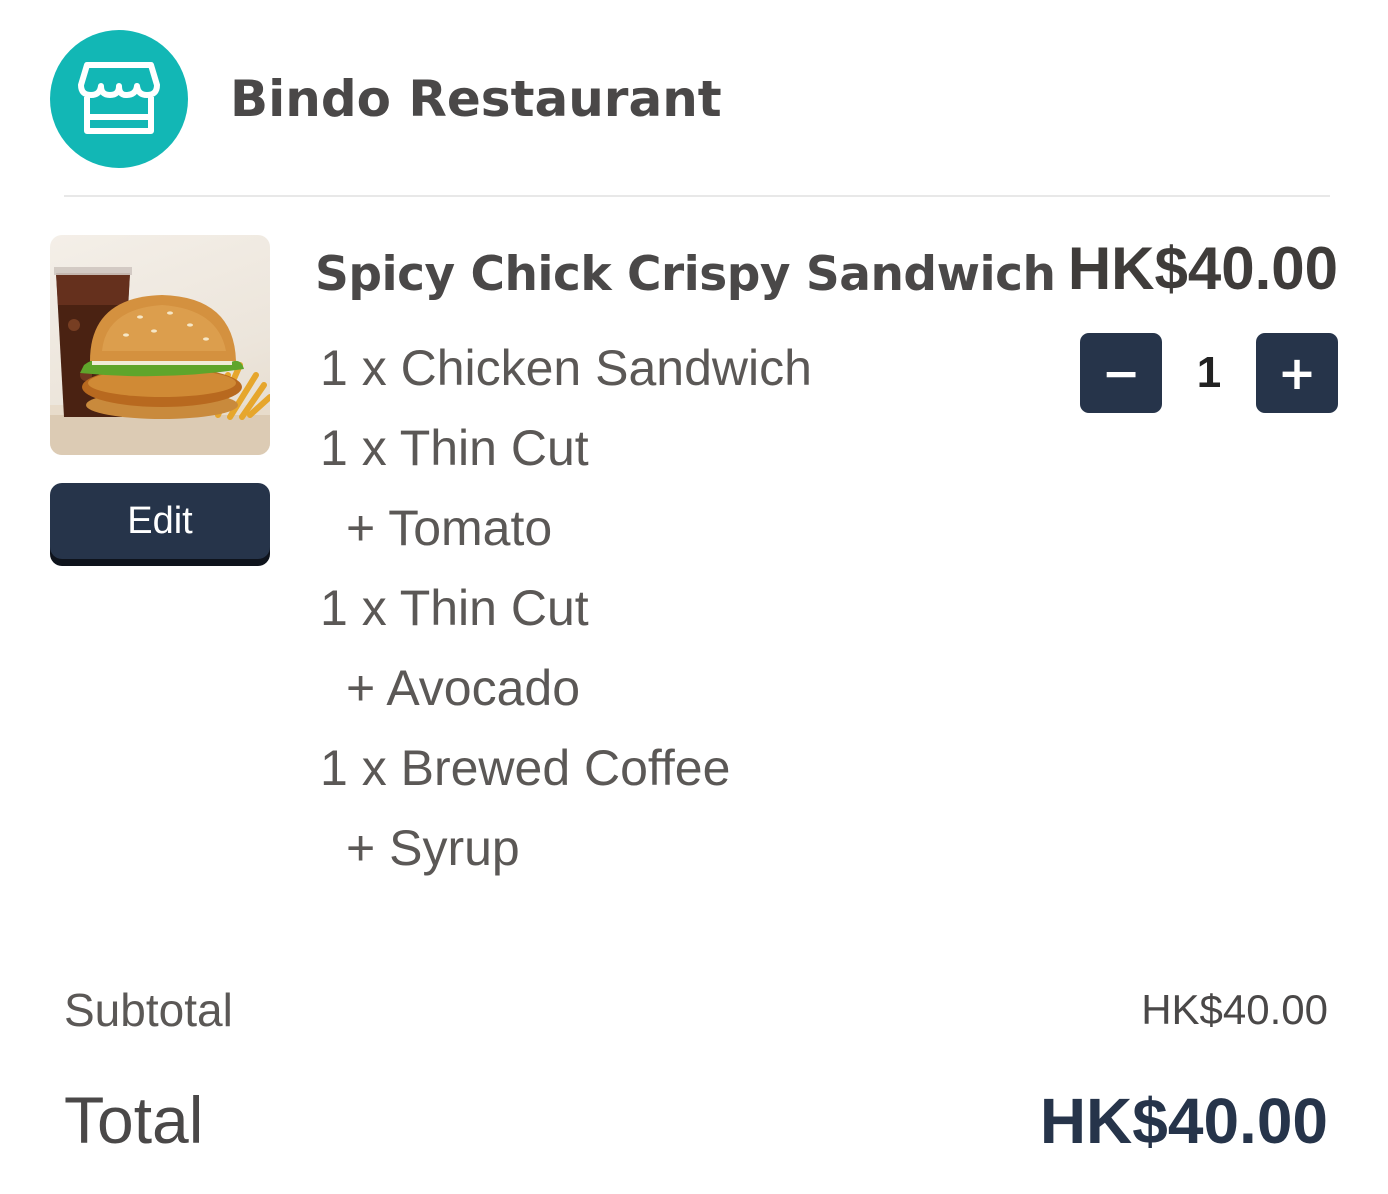 This screenshot has width=1388, height=1194. Describe the element at coordinates (1183, 1121) in the screenshot. I see `total-value: HK$40.00` at that location.